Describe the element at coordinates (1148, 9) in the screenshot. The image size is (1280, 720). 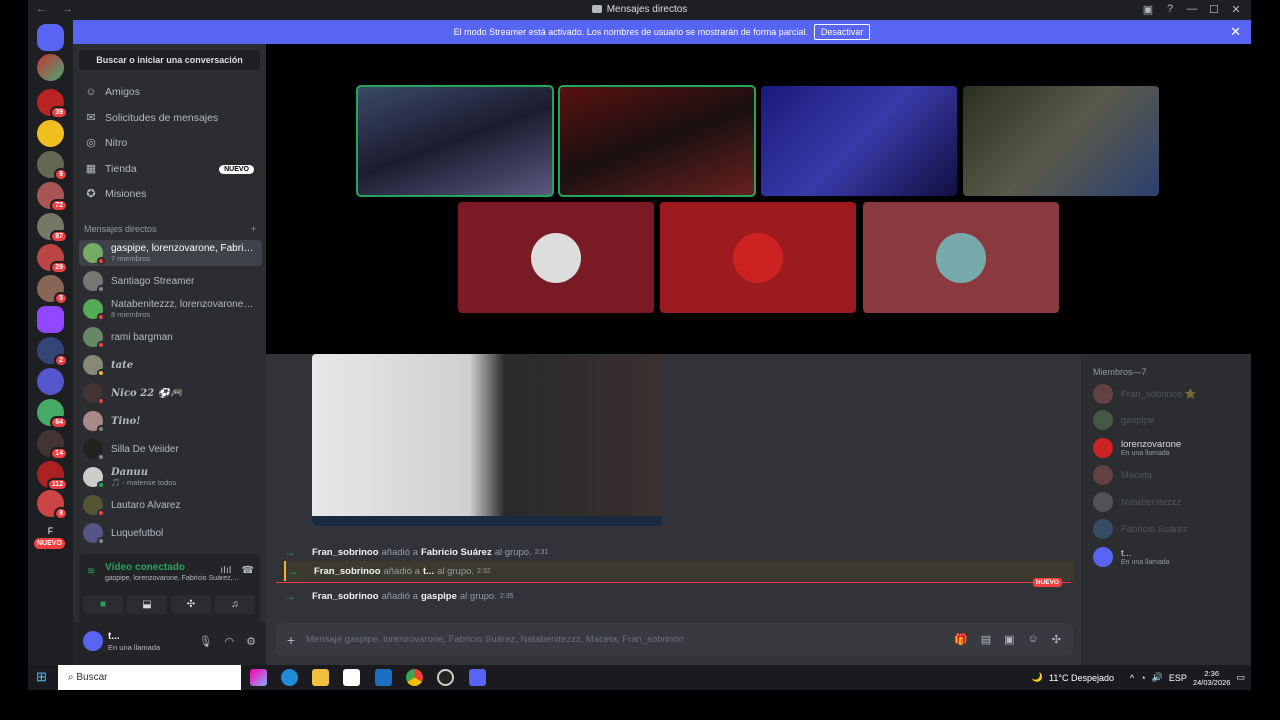
I see `inbox-button: ▣` at that location.